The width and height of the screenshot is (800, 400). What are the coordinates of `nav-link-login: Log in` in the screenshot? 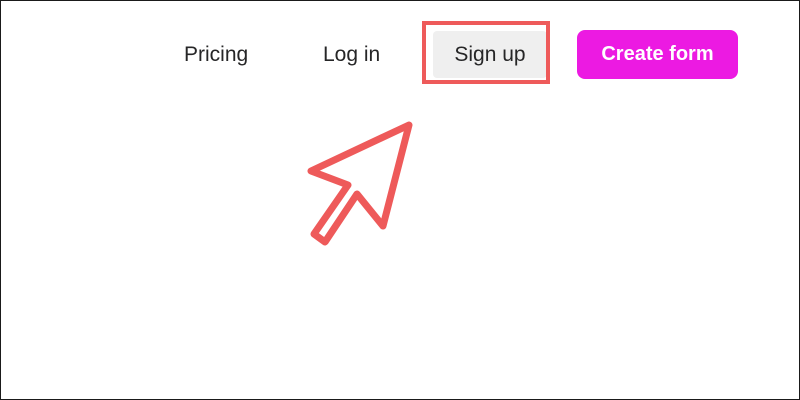 It's located at (355, 55).